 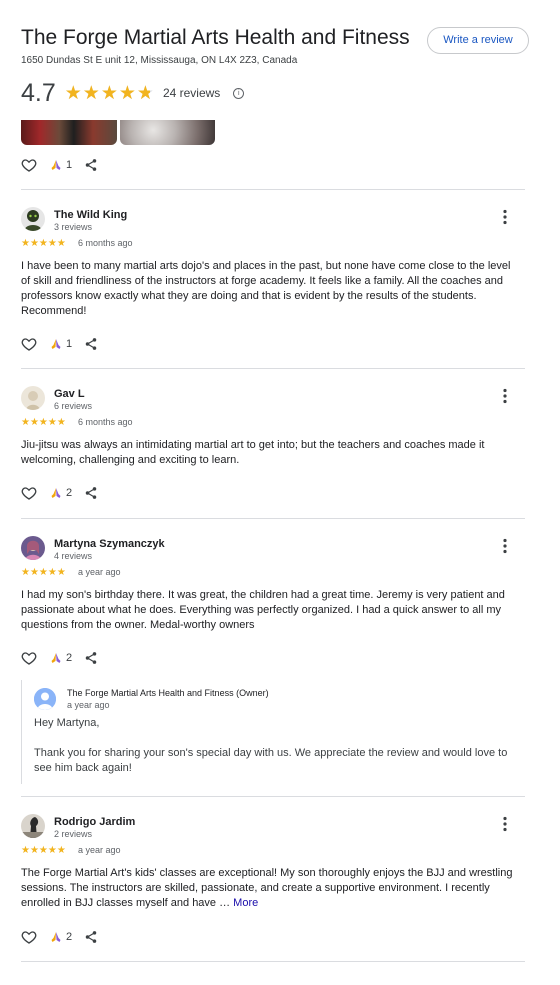 I want to click on owner-avatar, so click(x=45, y=699).